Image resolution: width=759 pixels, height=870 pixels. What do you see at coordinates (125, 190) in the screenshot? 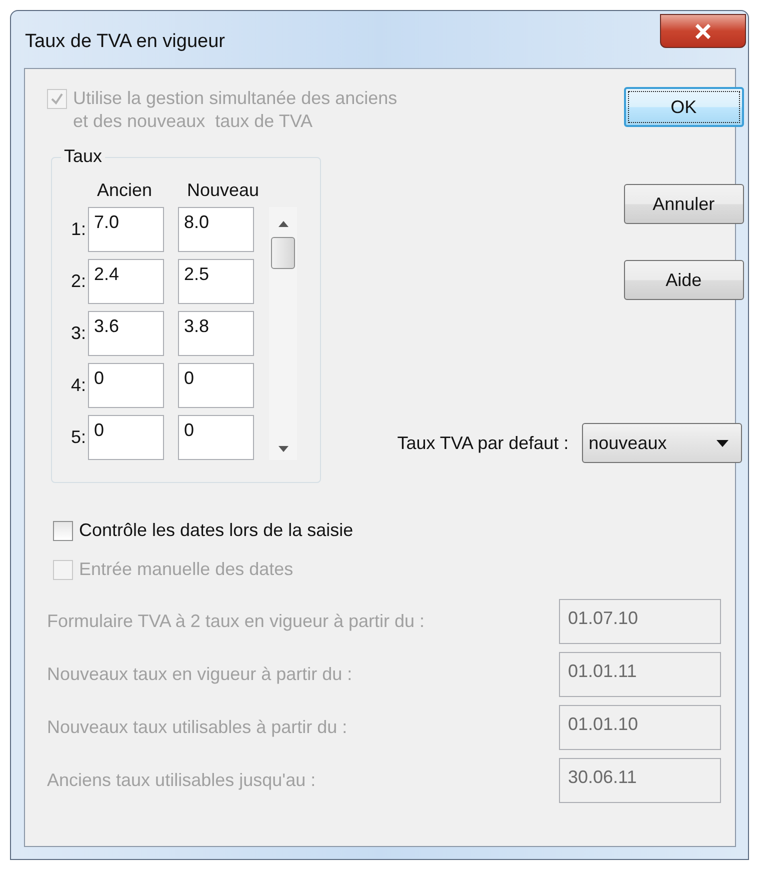
I see `column-header: Ancien` at bounding box center [125, 190].